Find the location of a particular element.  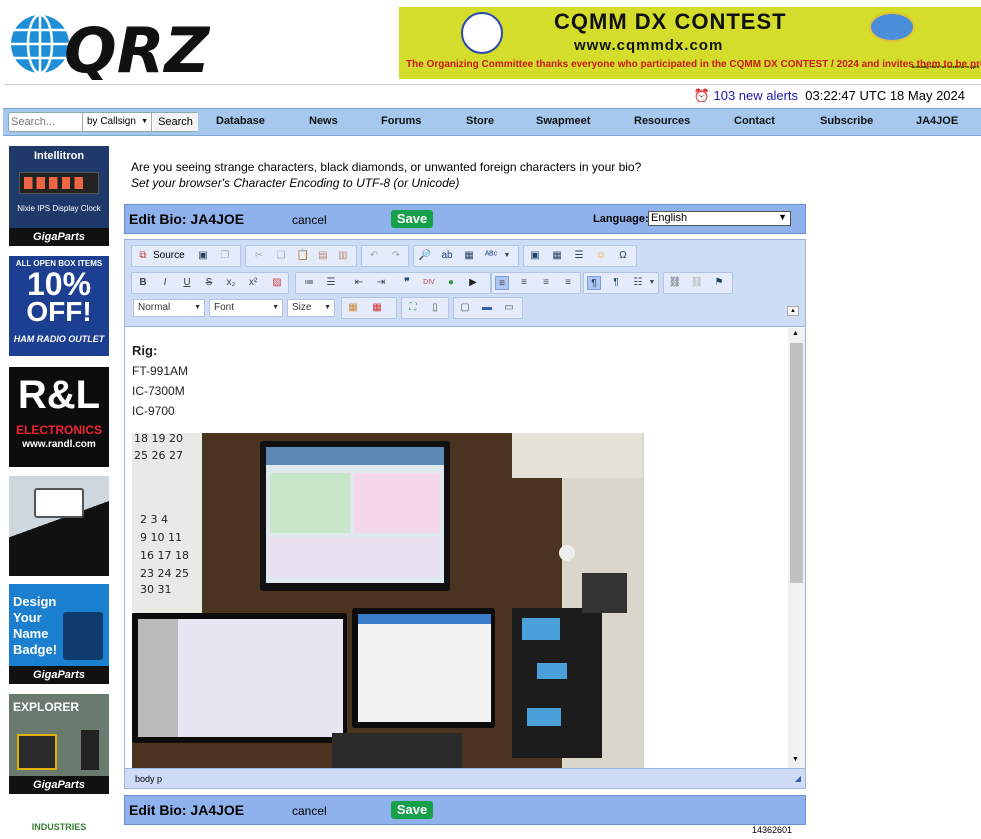

save-button-bottom: Save is located at coordinates (412, 810).